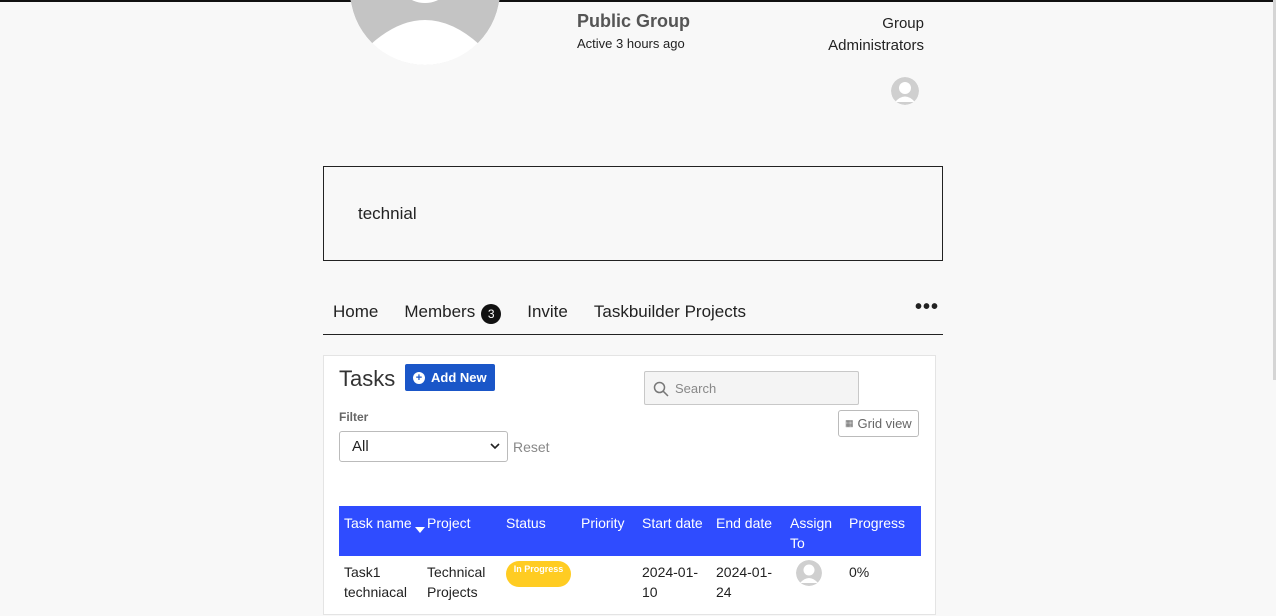 This screenshot has height=616, width=1276. I want to click on grid-view-label: Grid view, so click(884, 423).